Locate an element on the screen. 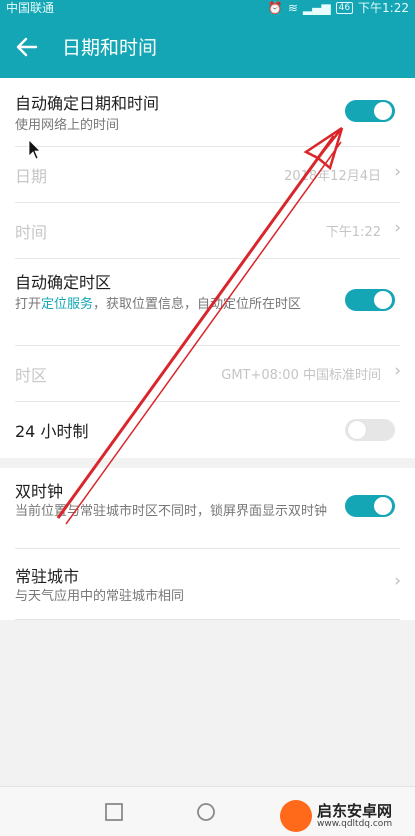 This screenshot has height=836, width=415. date-value: 2018年12月4日 is located at coordinates (332, 176).